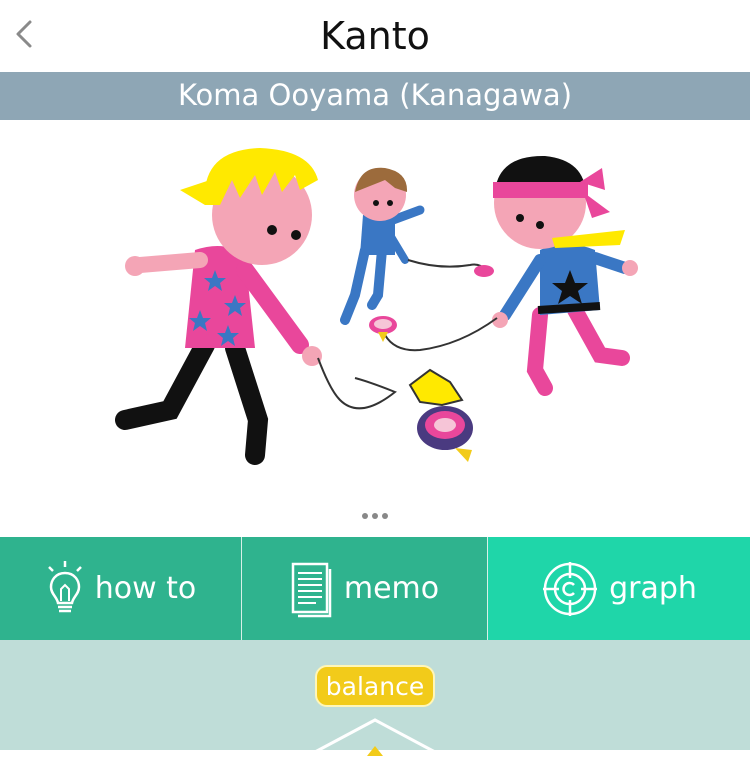 This screenshot has height=760, width=750. I want to click on lightbulb-icon, so click(65, 589).